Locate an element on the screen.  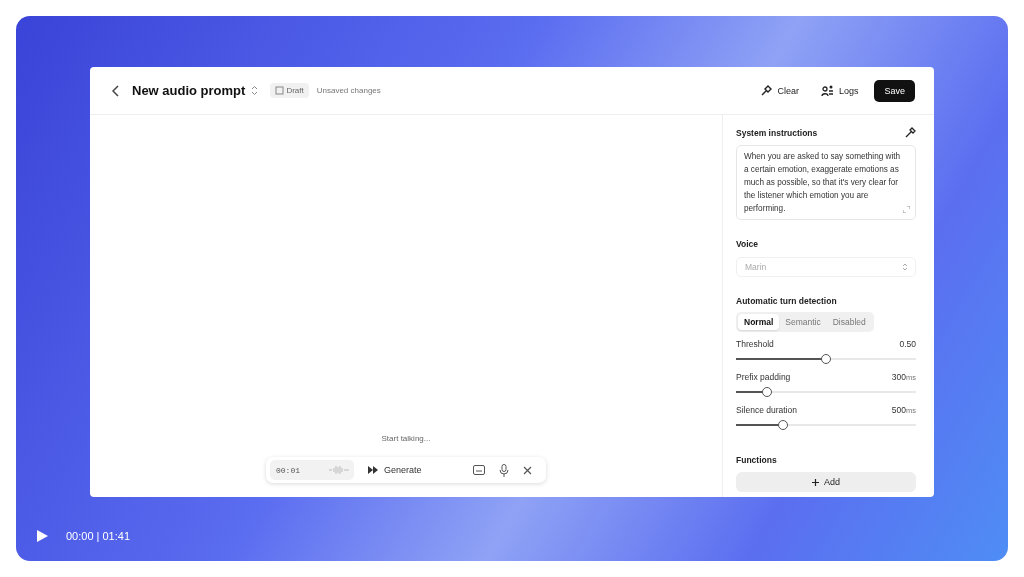
captions-icon is located at coordinates (479, 470).